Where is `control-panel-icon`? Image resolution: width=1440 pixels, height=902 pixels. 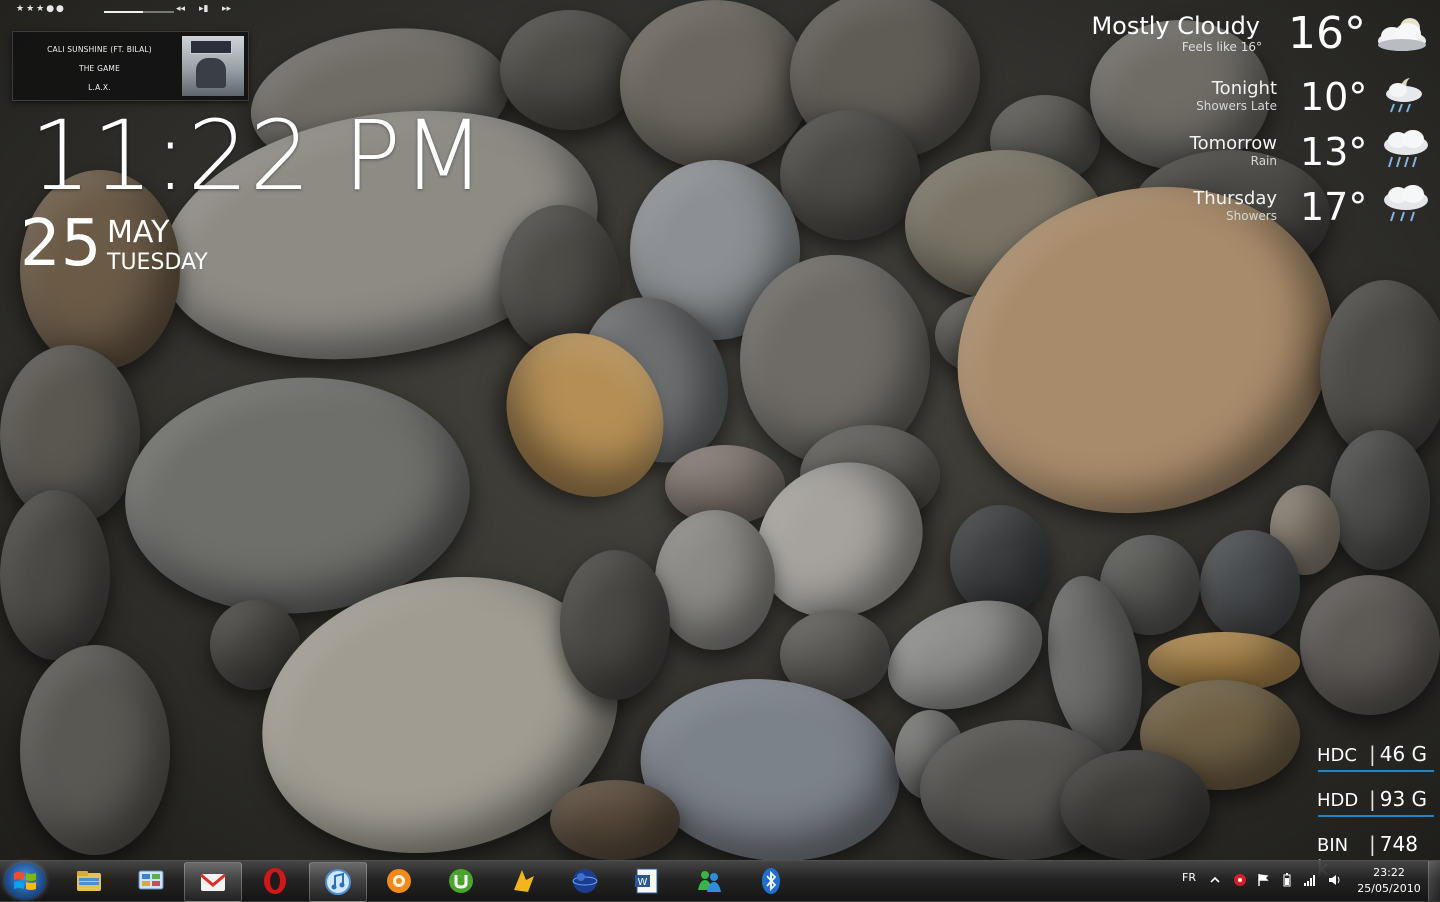 control-panel-icon is located at coordinates (151, 880).